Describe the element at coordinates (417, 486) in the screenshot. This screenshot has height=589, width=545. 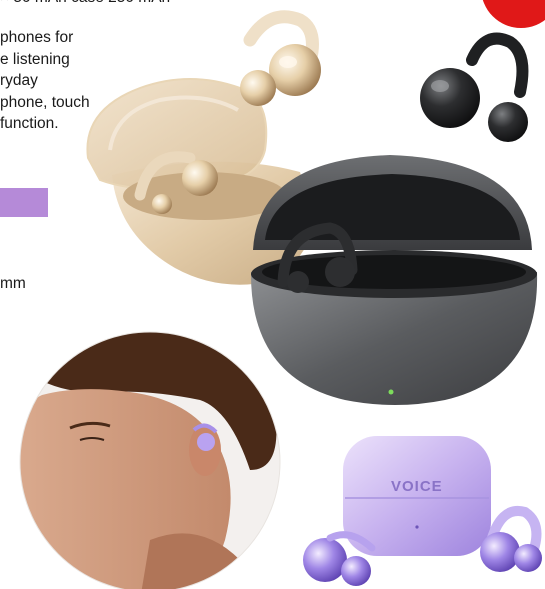
I see `case-logo: VOICE` at that location.